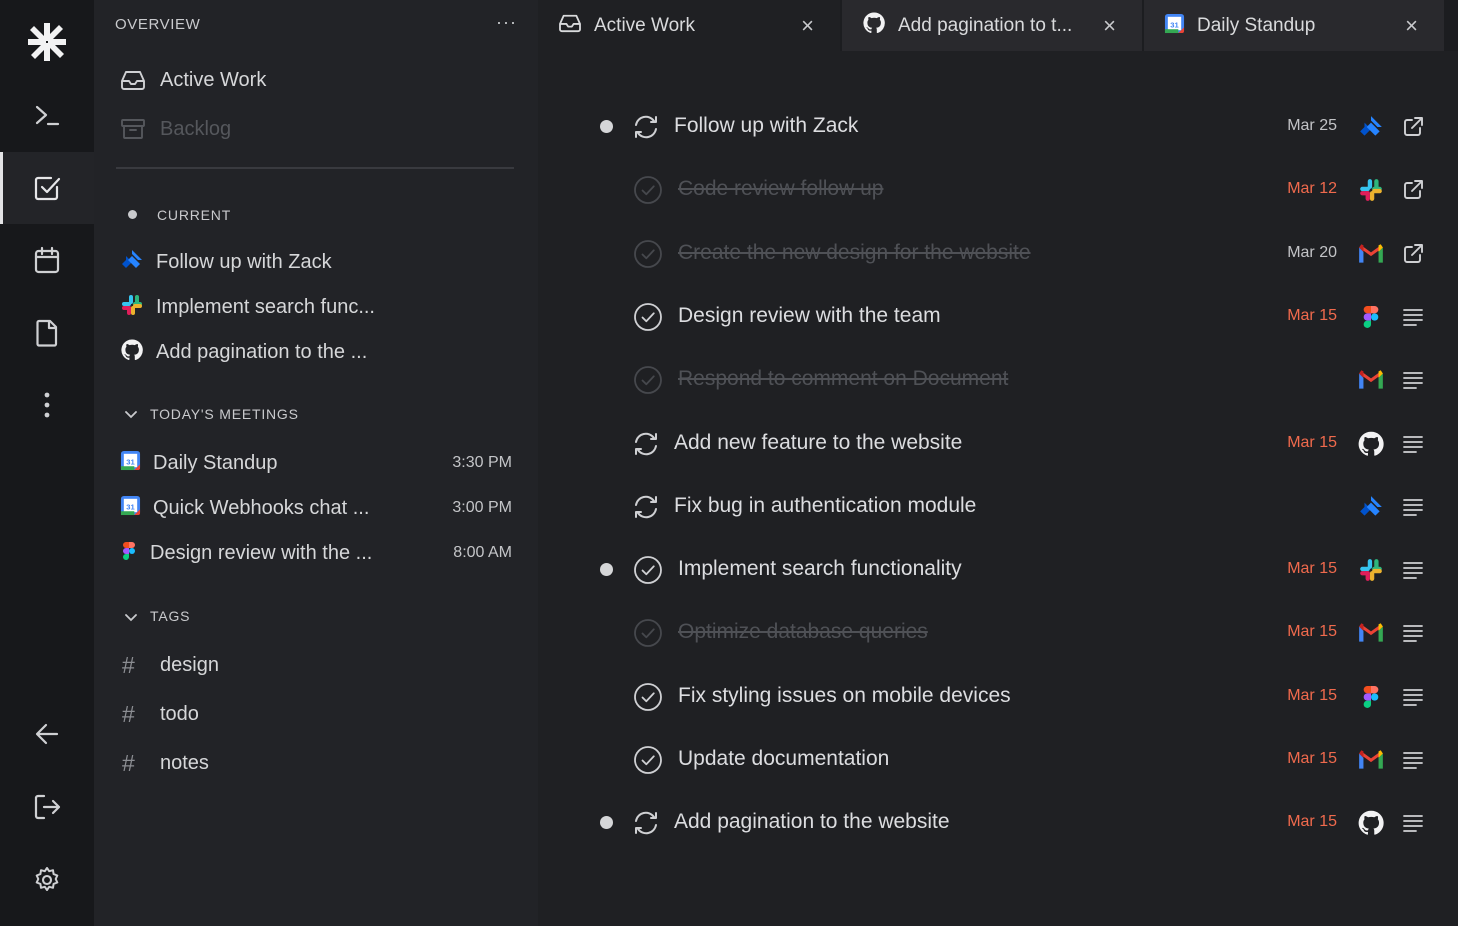 The image size is (1458, 926). I want to click on task-row: Update documentation Mar 15, so click(998, 760).